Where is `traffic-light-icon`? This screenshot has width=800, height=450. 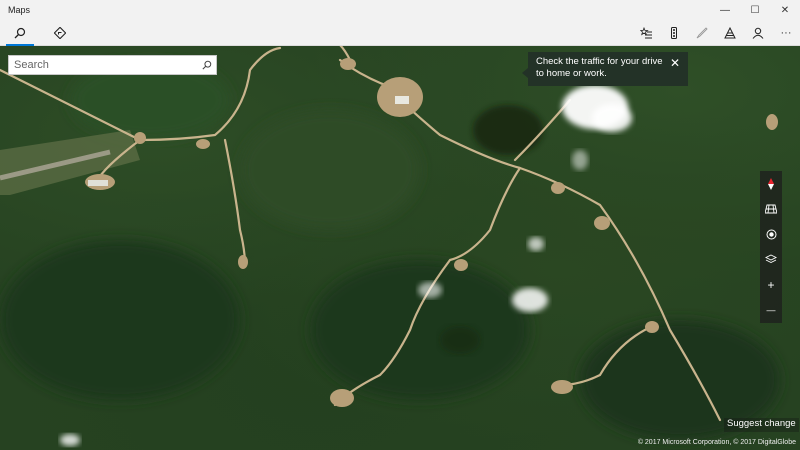
traffic-light-icon is located at coordinates (674, 32).